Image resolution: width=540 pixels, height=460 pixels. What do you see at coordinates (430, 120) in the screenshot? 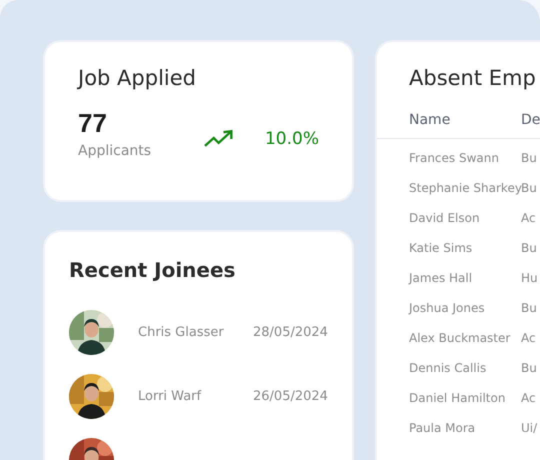
I see `column-header: Name` at bounding box center [430, 120].